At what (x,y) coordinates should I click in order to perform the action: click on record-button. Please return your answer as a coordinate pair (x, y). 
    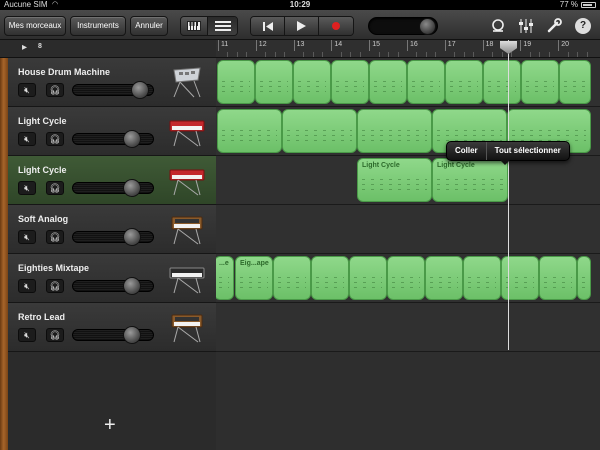
    Looking at the image, I should click on (336, 26).